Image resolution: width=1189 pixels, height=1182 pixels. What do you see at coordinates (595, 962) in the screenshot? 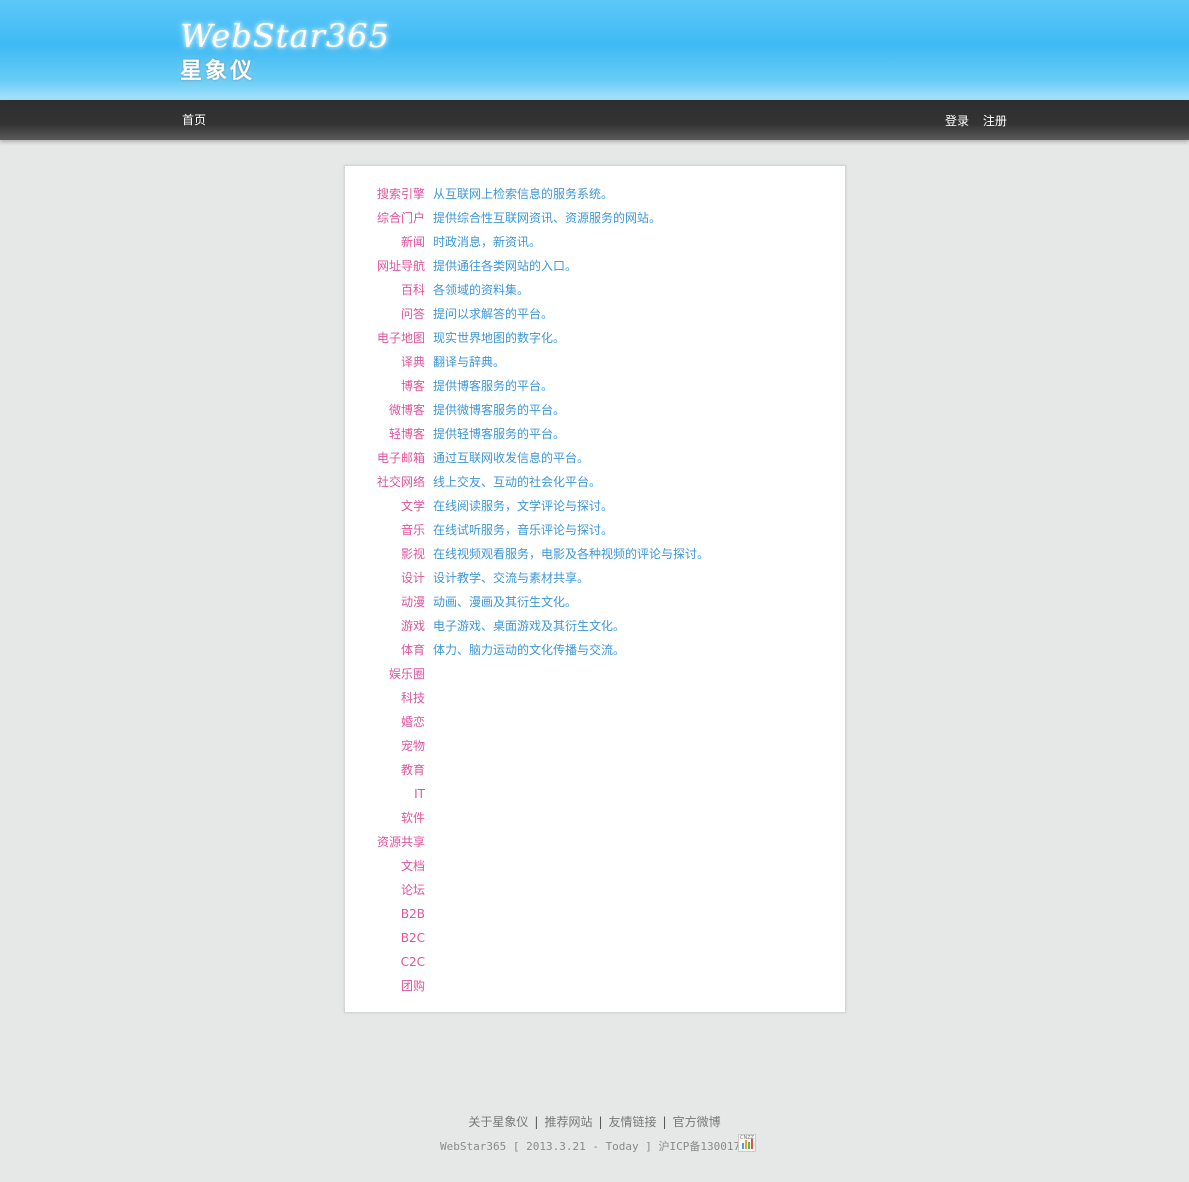
I see `category-row: C2C` at bounding box center [595, 962].